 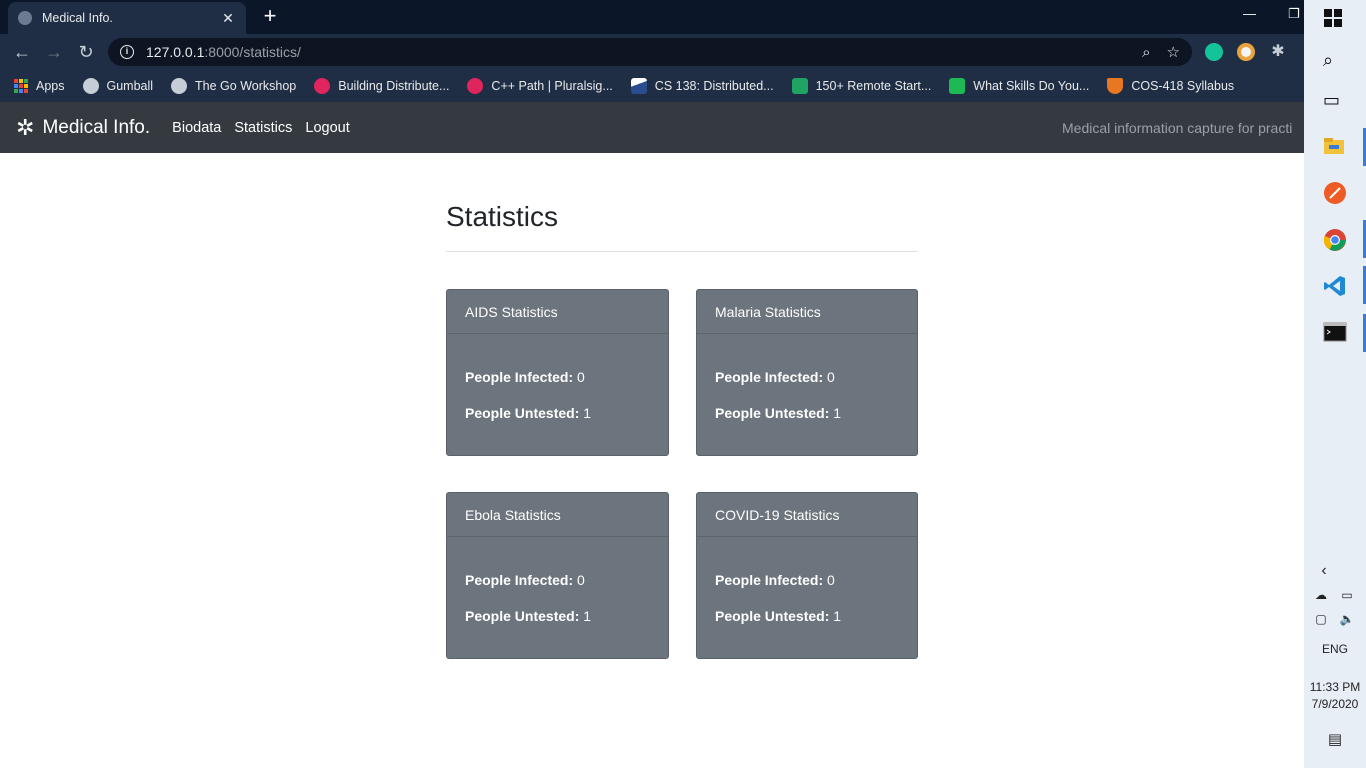 What do you see at coordinates (652, 17) in the screenshot?
I see `browser-tabstrip: Medical Info. ✕ + — ❐` at bounding box center [652, 17].